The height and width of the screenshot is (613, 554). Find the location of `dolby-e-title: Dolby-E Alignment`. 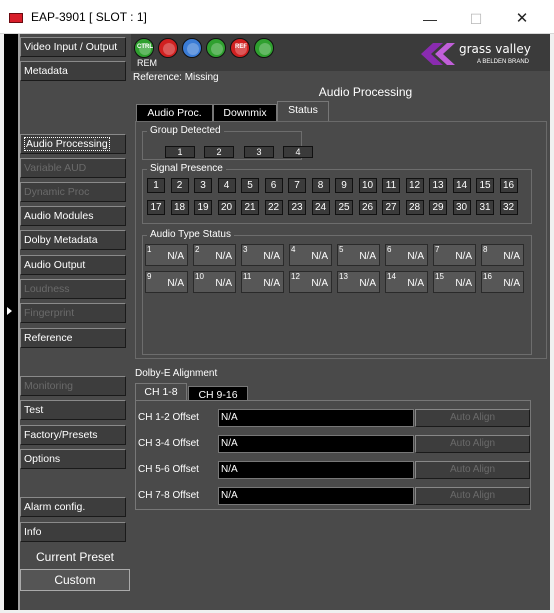

dolby-e-title: Dolby-E Alignment is located at coordinates (176, 373).